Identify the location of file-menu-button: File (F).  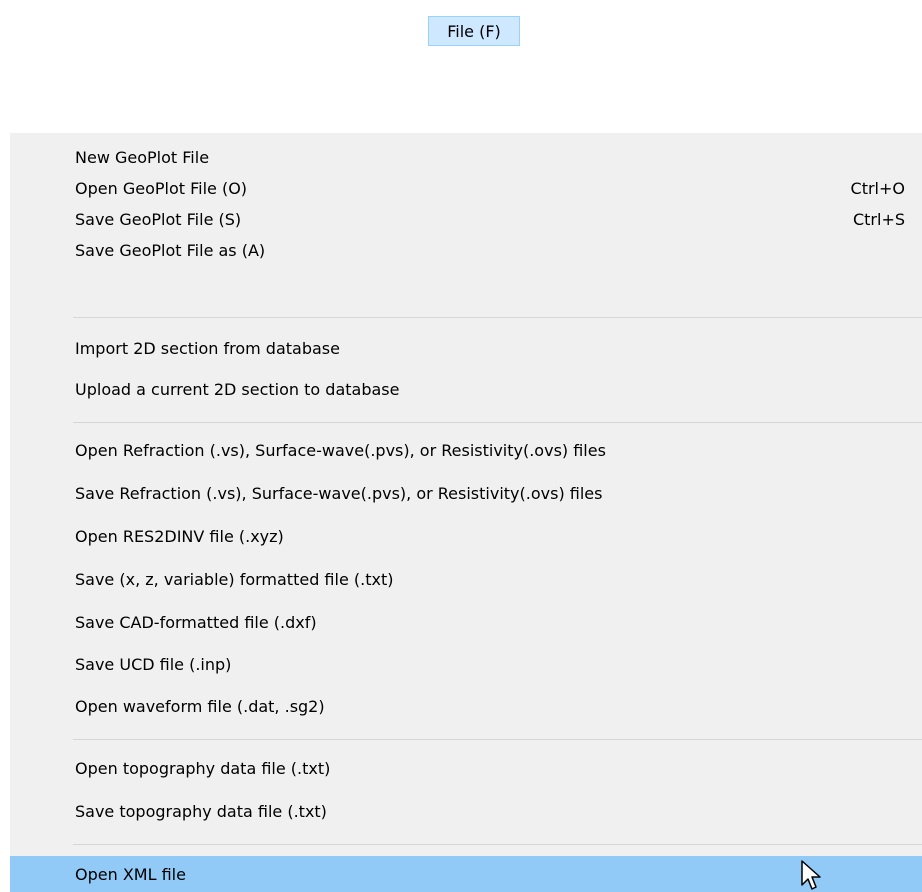
(474, 31).